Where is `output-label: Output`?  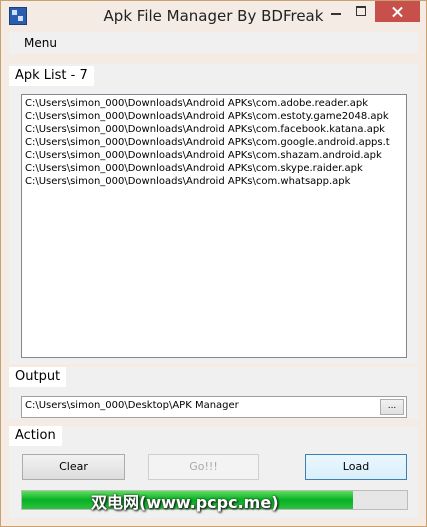 output-label: Output is located at coordinates (38, 377).